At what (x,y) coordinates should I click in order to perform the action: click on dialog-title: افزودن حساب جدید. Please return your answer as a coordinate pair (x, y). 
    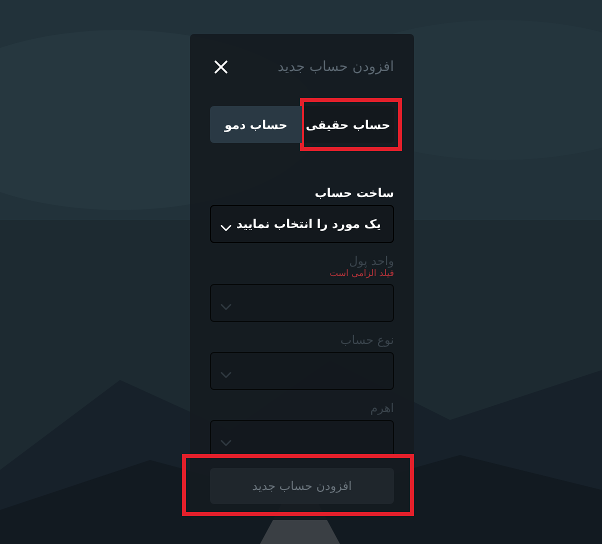
    Looking at the image, I should click on (336, 67).